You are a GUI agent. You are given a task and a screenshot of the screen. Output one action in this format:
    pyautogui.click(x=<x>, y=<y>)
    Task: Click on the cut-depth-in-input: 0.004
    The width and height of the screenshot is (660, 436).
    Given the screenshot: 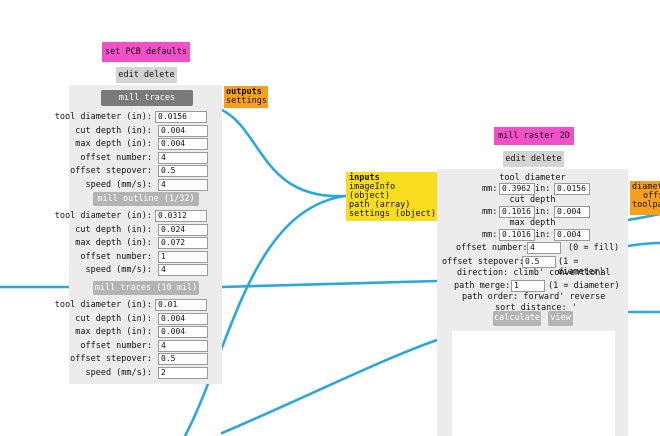 What is the action you would take?
    pyautogui.click(x=572, y=212)
    